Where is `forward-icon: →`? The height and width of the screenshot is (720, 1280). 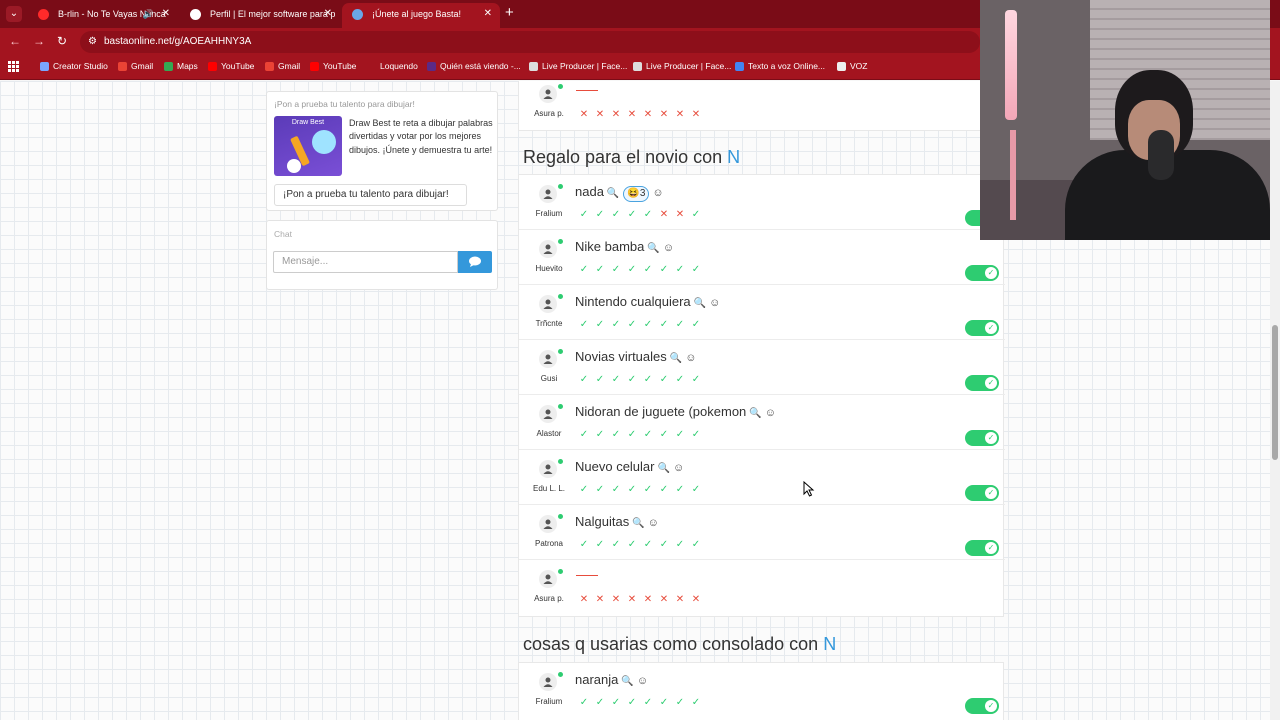 forward-icon: → is located at coordinates (39, 41).